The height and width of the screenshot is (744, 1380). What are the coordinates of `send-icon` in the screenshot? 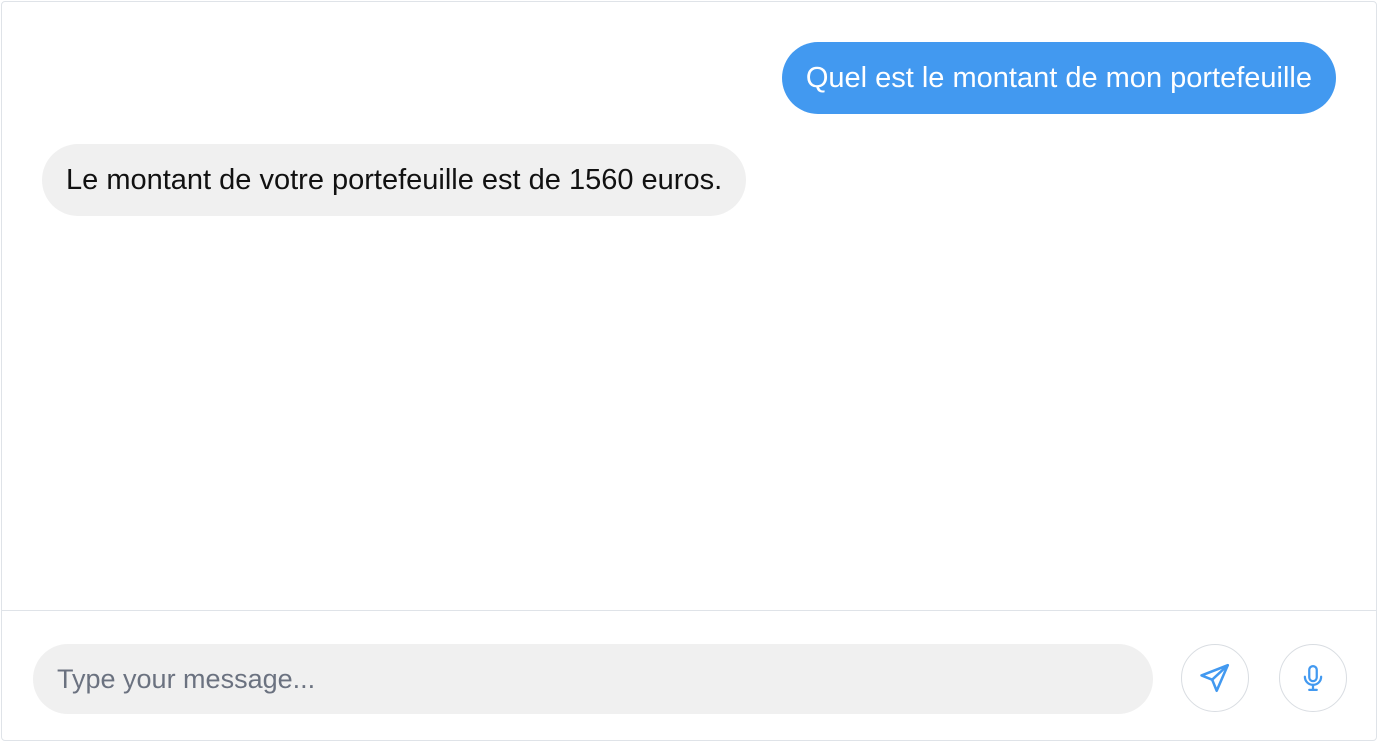 It's located at (1215, 678).